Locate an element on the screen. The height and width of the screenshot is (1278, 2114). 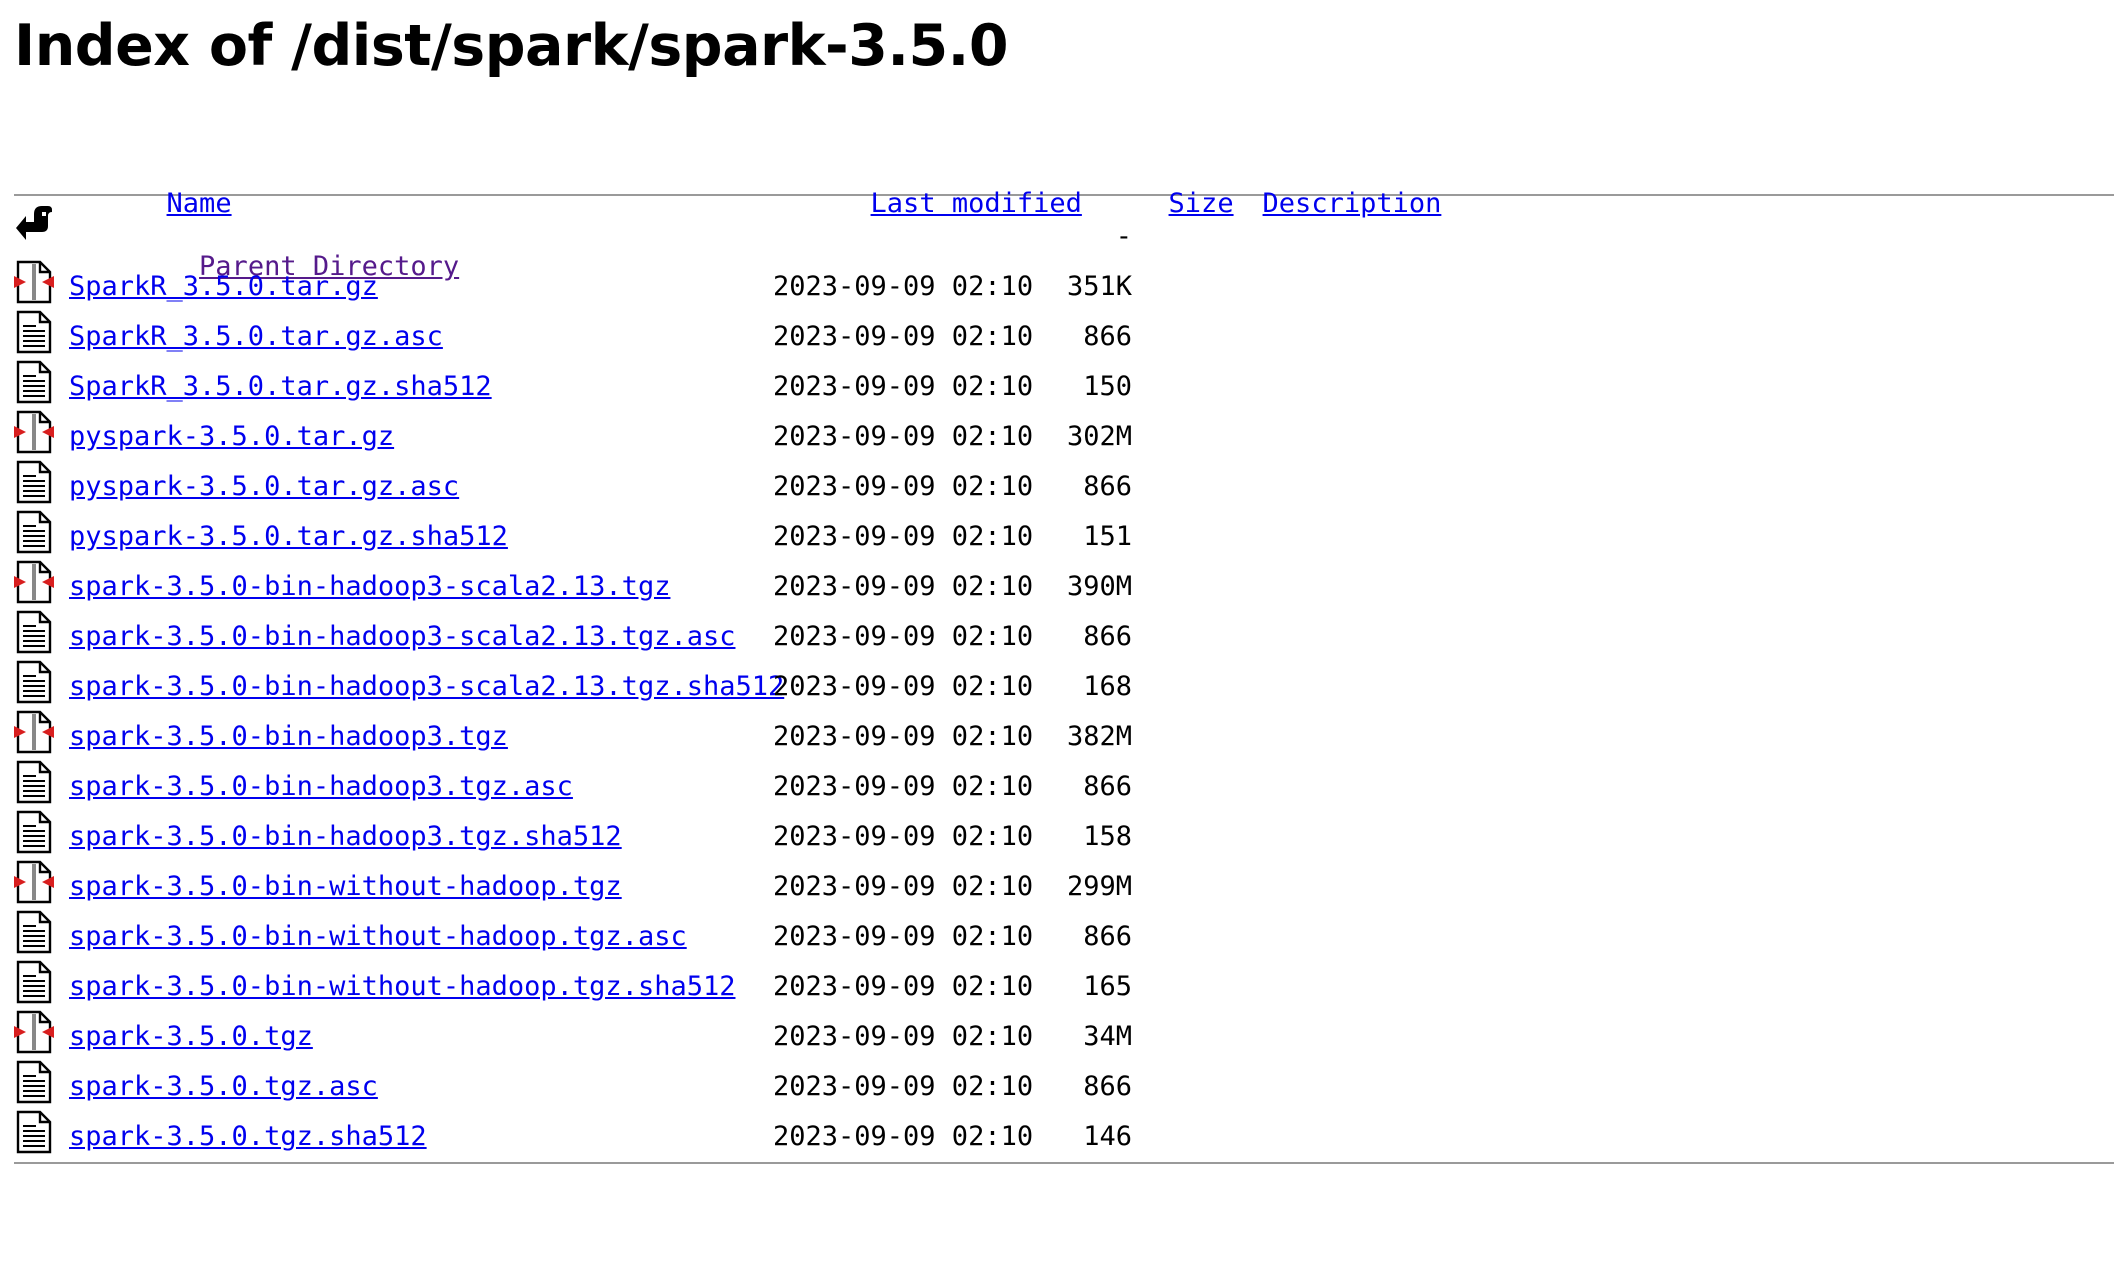
file-row: spark-3.5.0.tgz.asc 2023-09-09 02:10 866 is located at coordinates (1064, 1083).